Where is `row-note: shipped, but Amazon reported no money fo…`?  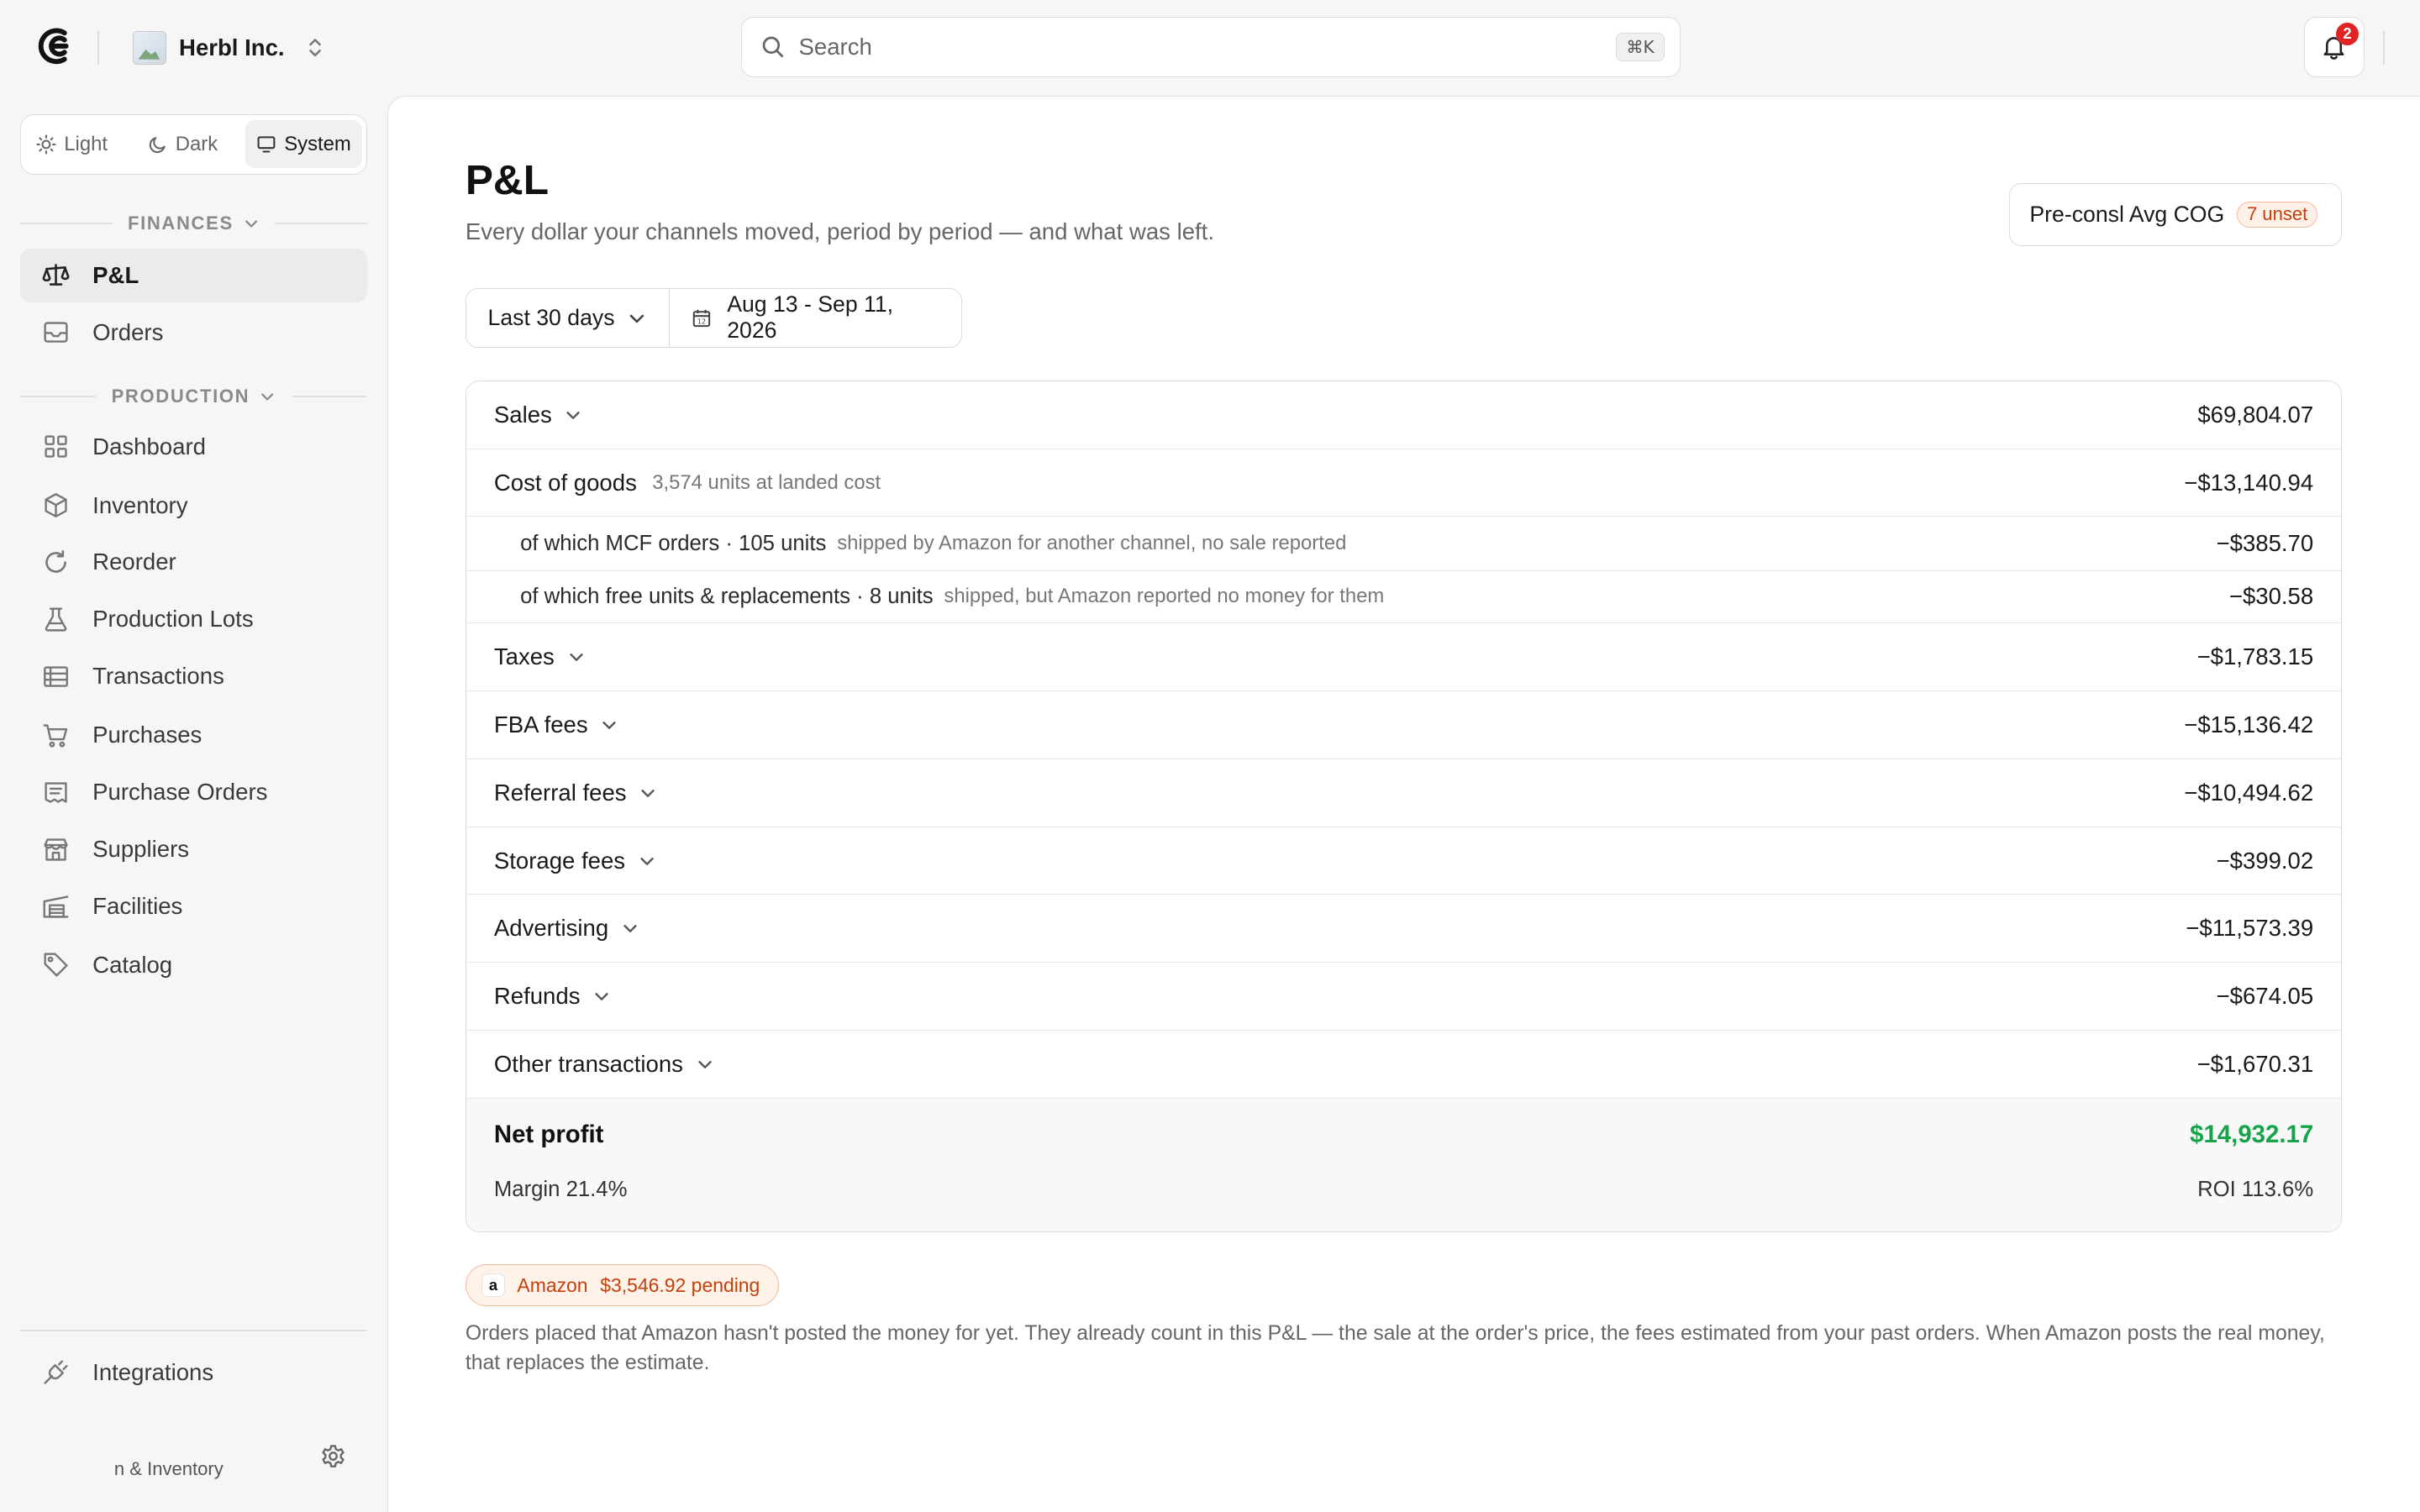
row-note: shipped, but Amazon reported no money fo… is located at coordinates (1164, 596).